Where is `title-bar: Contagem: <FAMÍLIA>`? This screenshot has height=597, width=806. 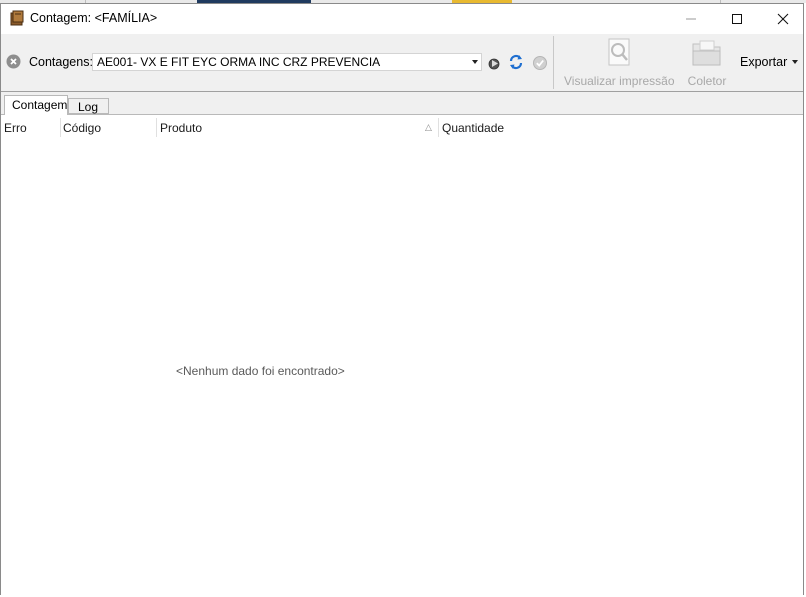
title-bar: Contagem: <FAMÍLIA> is located at coordinates (402, 18).